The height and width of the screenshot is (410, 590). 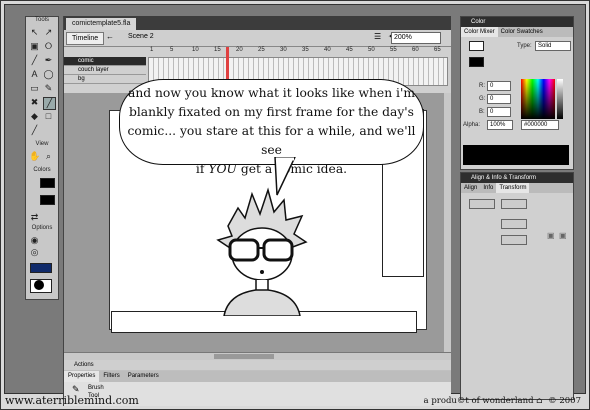 What do you see at coordinates (371, 50) in the screenshot?
I see `frame-number: 50` at bounding box center [371, 50].